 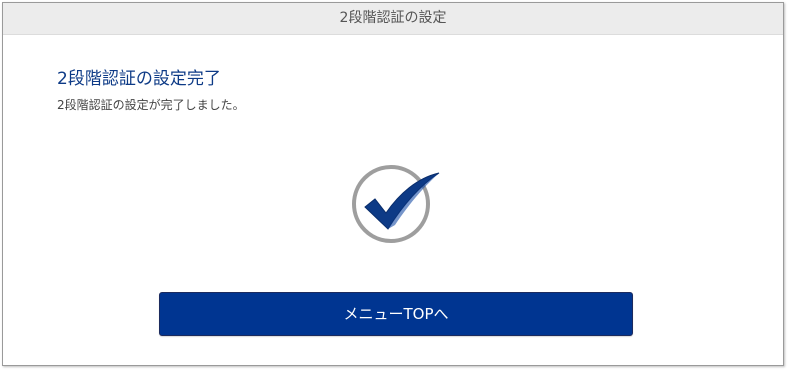 I want to click on page-title: 2段階認証の設定完了, so click(x=139, y=79).